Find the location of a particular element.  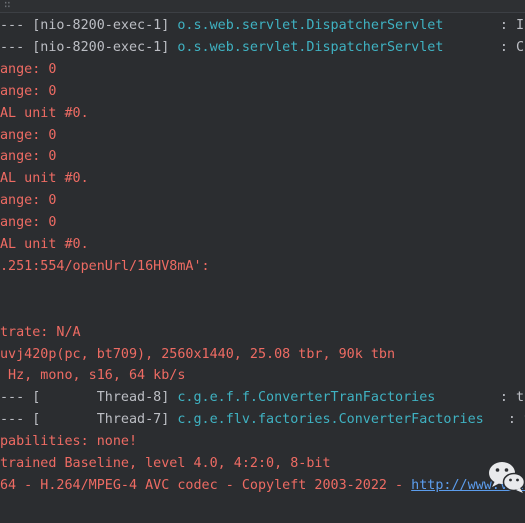

logger-class-name: c.g.e.f.f.ConverterTranFactories is located at coordinates (306, 398).